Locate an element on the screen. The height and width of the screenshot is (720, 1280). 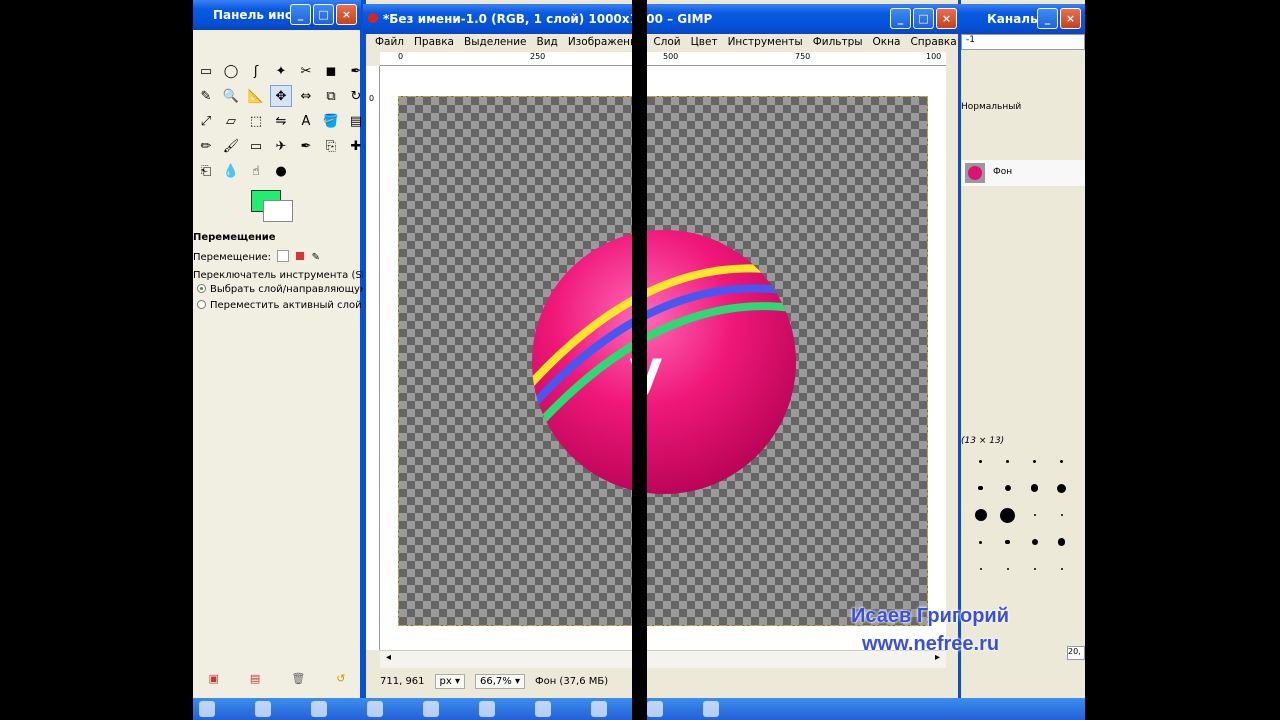
move-selection-icon is located at coordinates (300, 256).